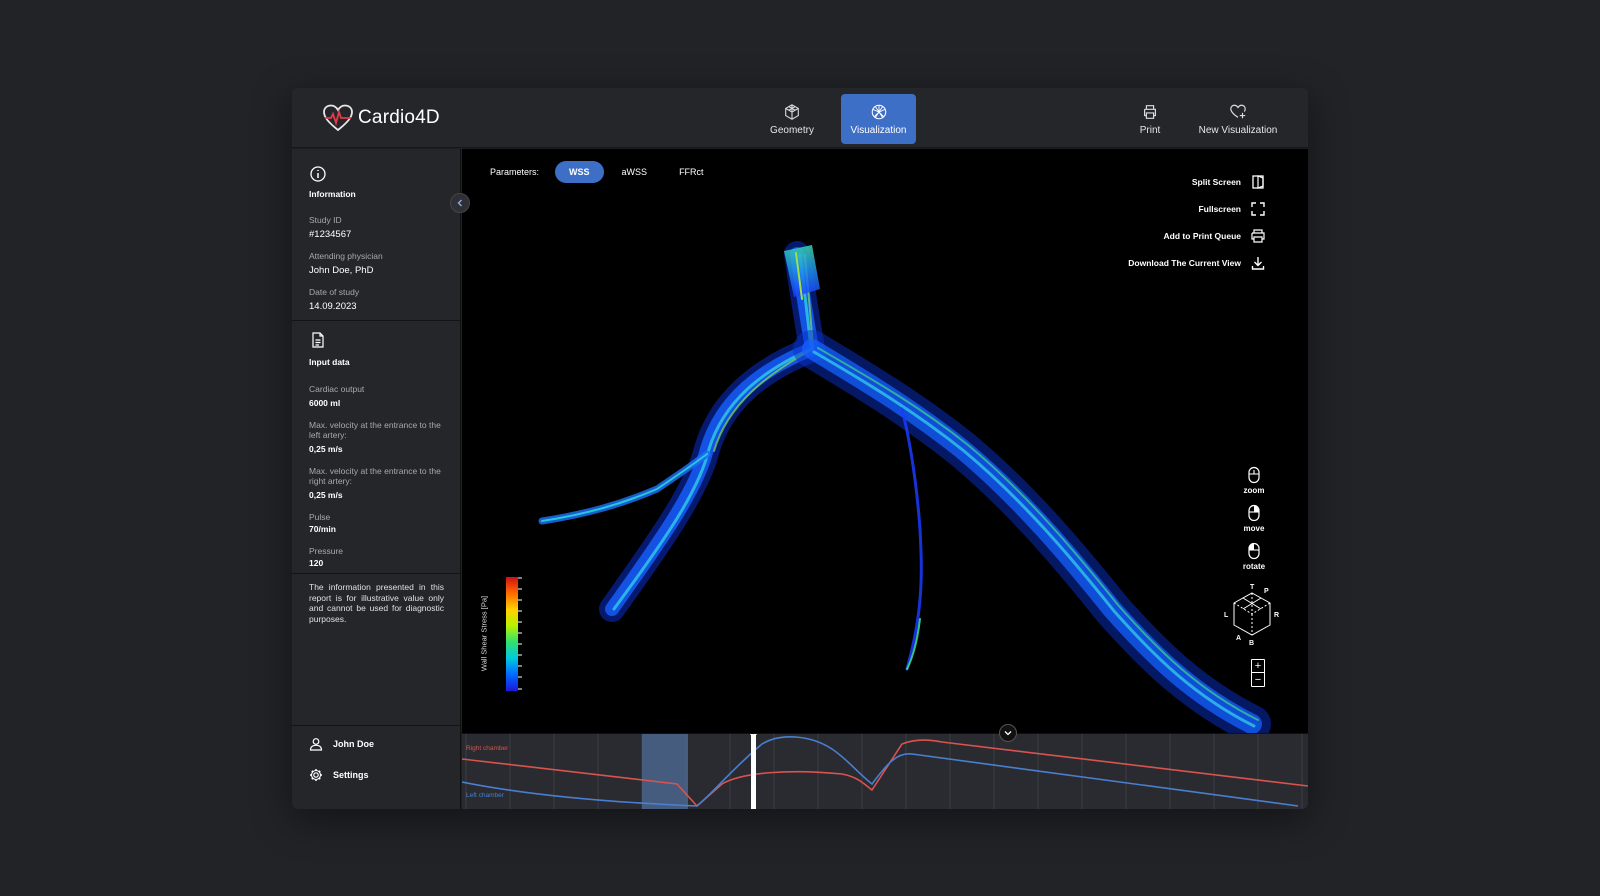 The image size is (1600, 896). Describe the element at coordinates (878, 111) in the screenshot. I see `network-icon` at that location.